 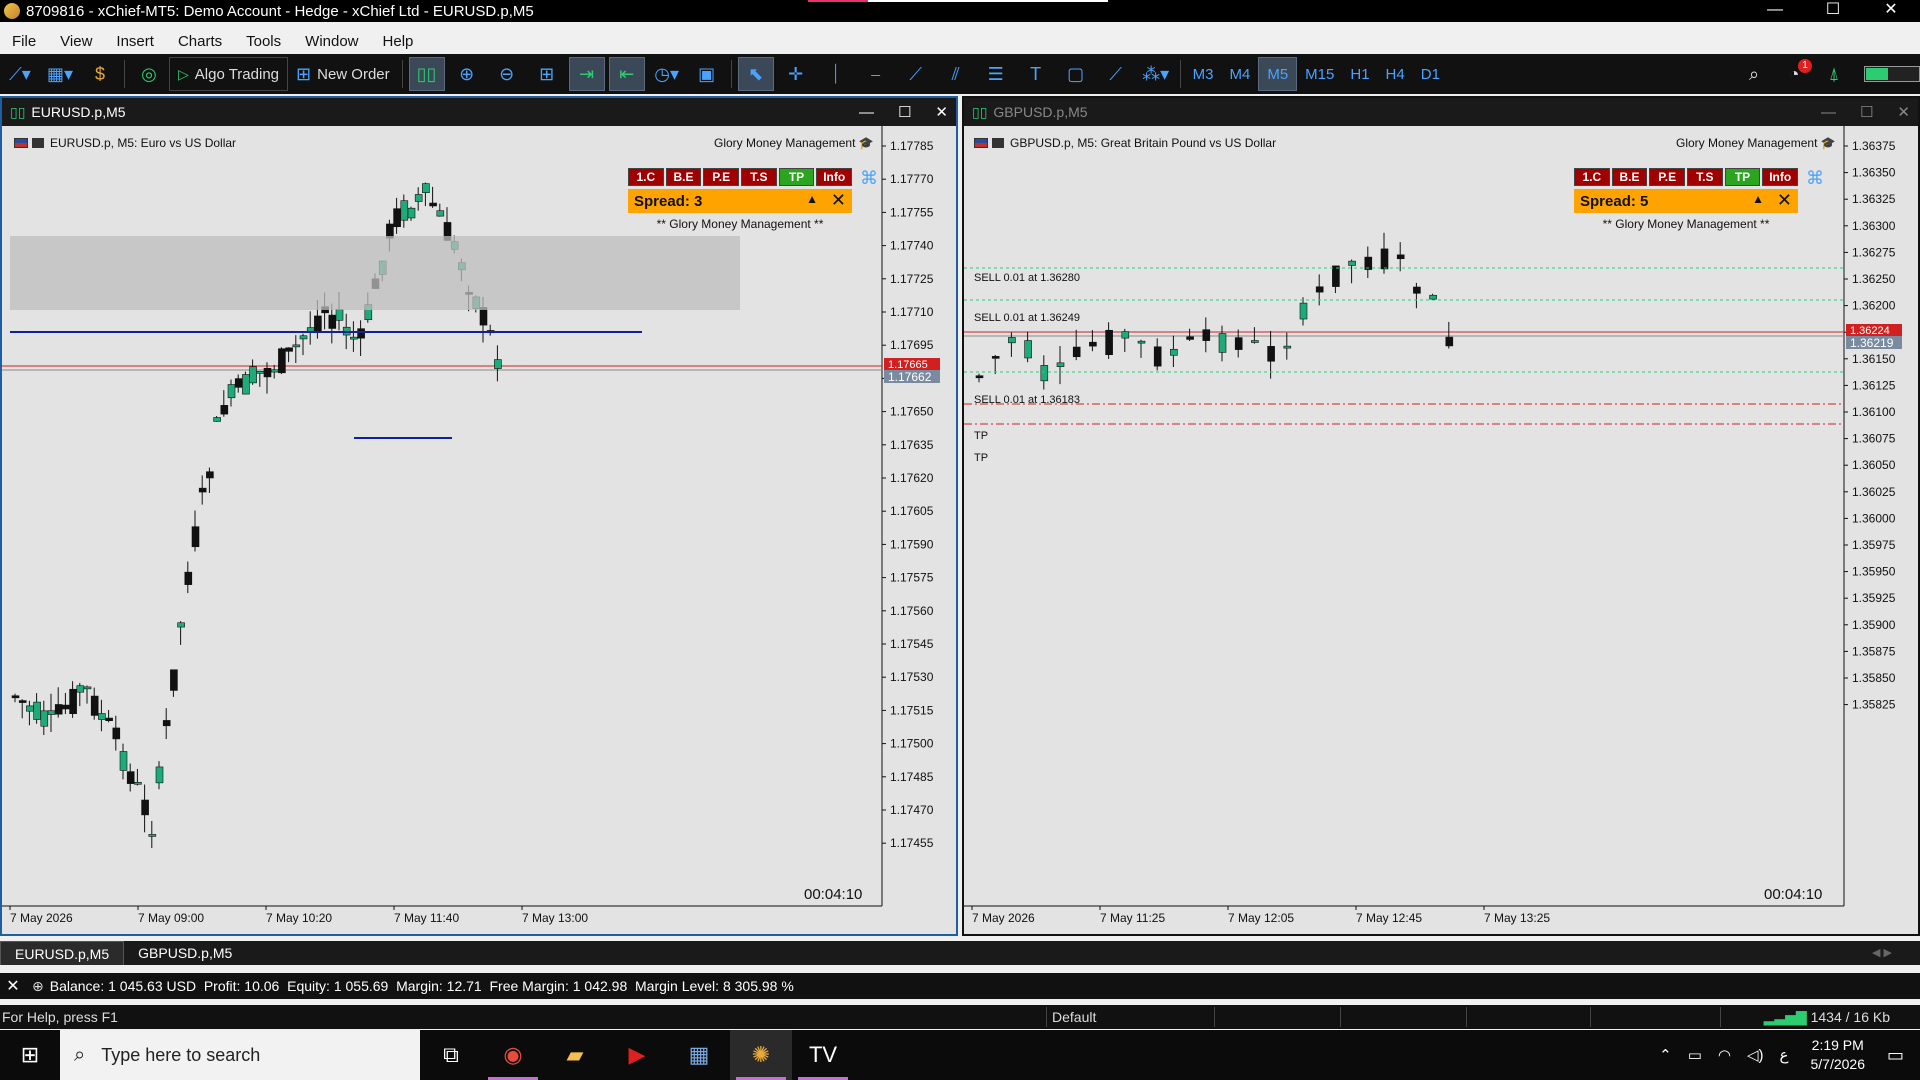 What do you see at coordinates (707, 74) in the screenshot?
I see `screenshot-icon: ▣` at bounding box center [707, 74].